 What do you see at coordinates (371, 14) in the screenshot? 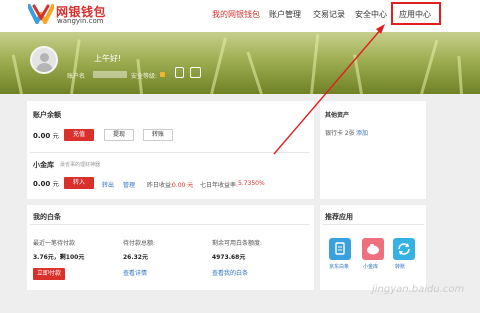
I see `nav-security-center: 安全中心` at bounding box center [371, 14].